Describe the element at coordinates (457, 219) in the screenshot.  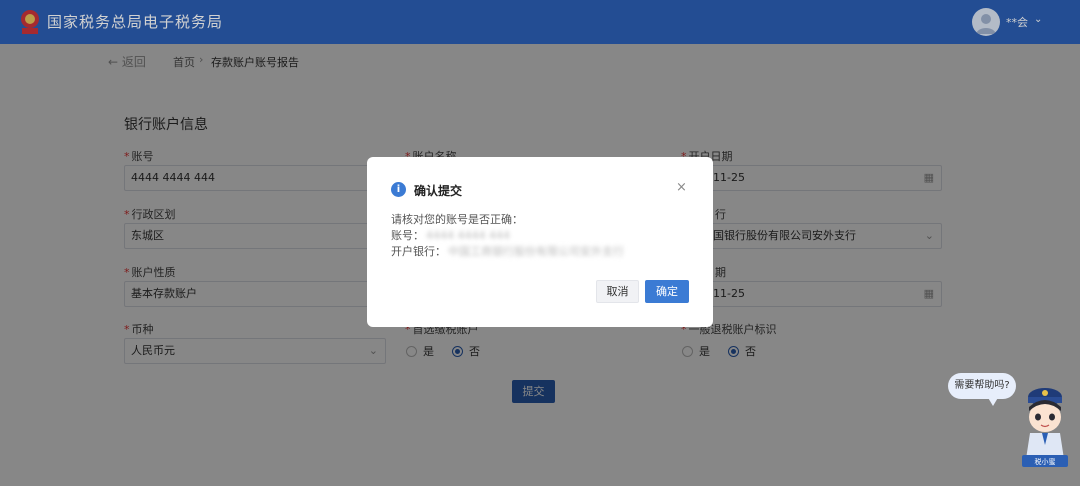
I see `dialog-prompt: 请核对您的账号是否正确：` at that location.